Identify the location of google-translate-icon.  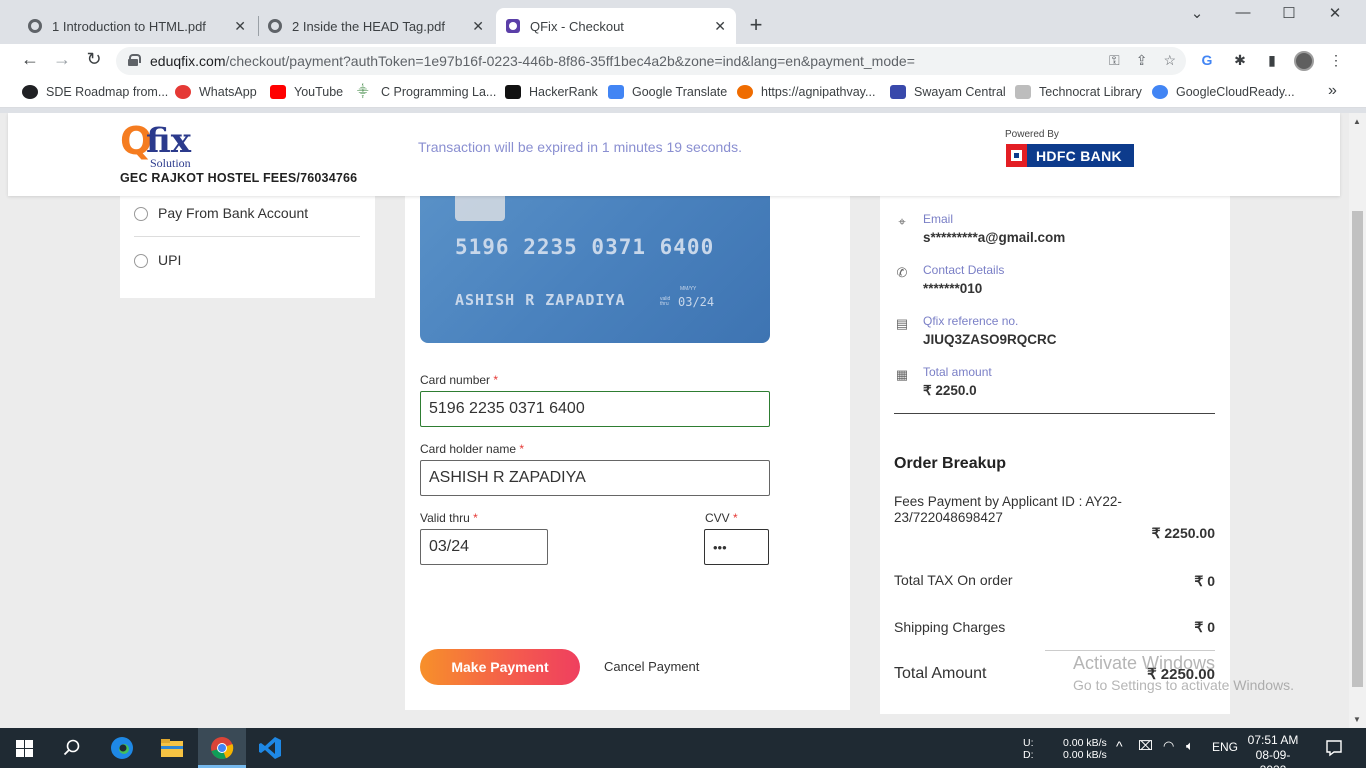
(616, 92).